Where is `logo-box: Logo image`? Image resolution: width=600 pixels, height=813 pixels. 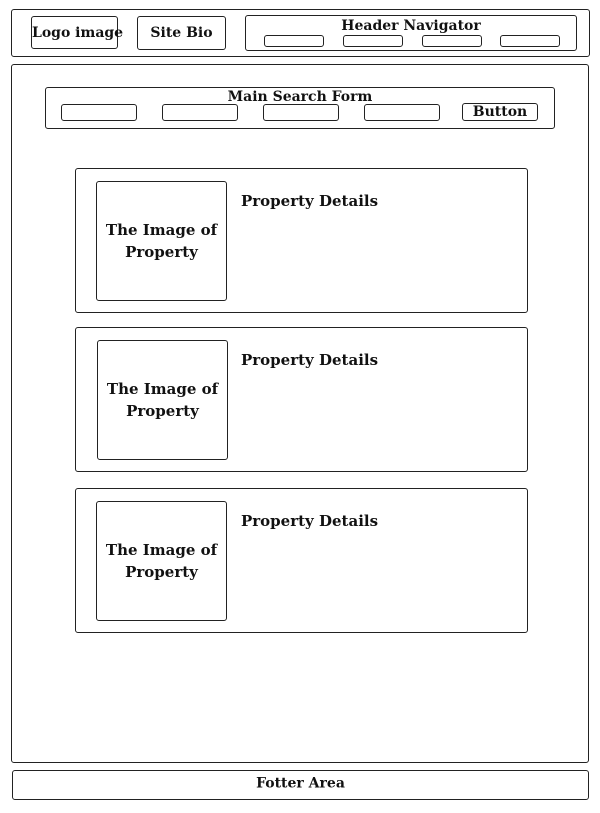 logo-box: Logo image is located at coordinates (77, 32).